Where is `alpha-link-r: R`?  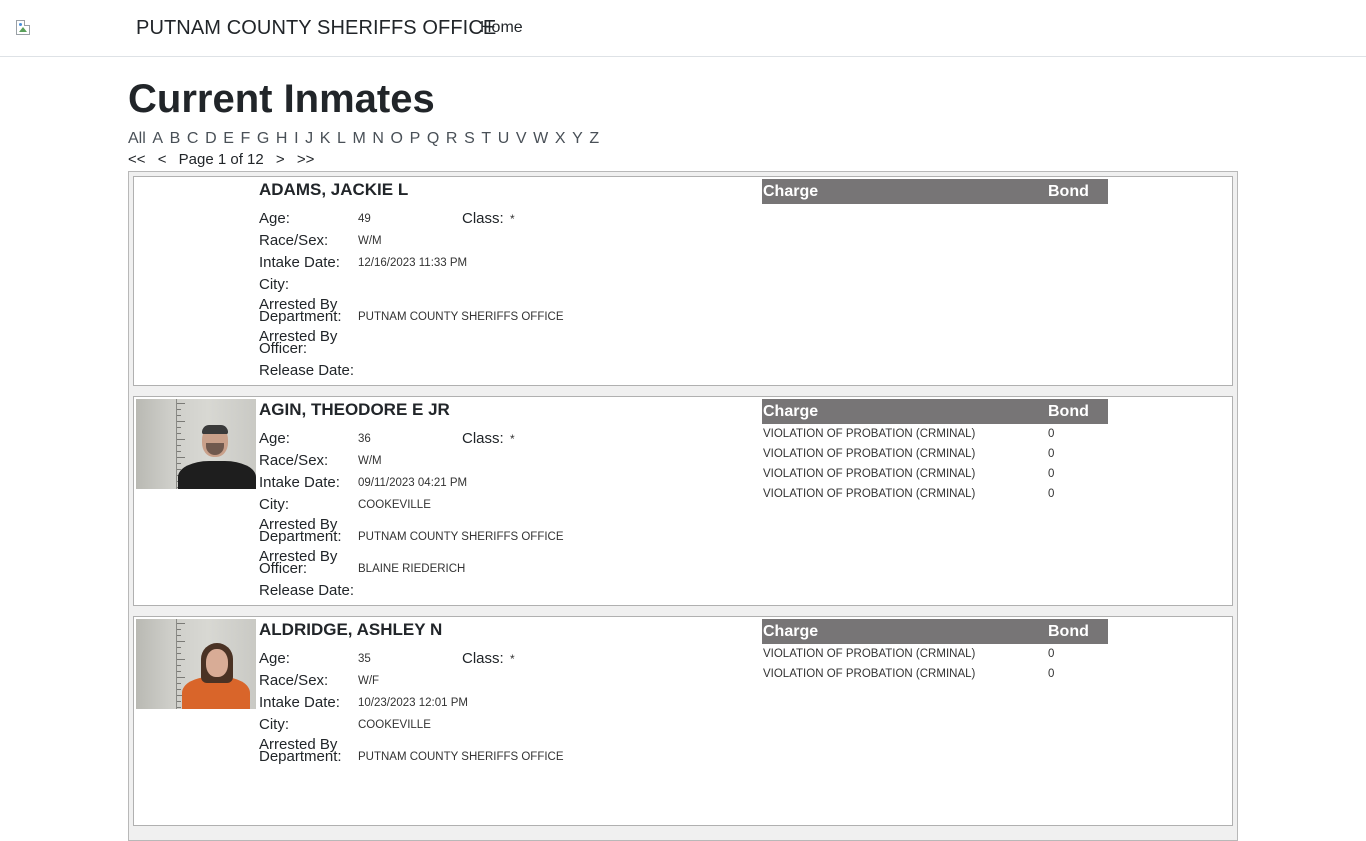 alpha-link-r: R is located at coordinates (452, 138).